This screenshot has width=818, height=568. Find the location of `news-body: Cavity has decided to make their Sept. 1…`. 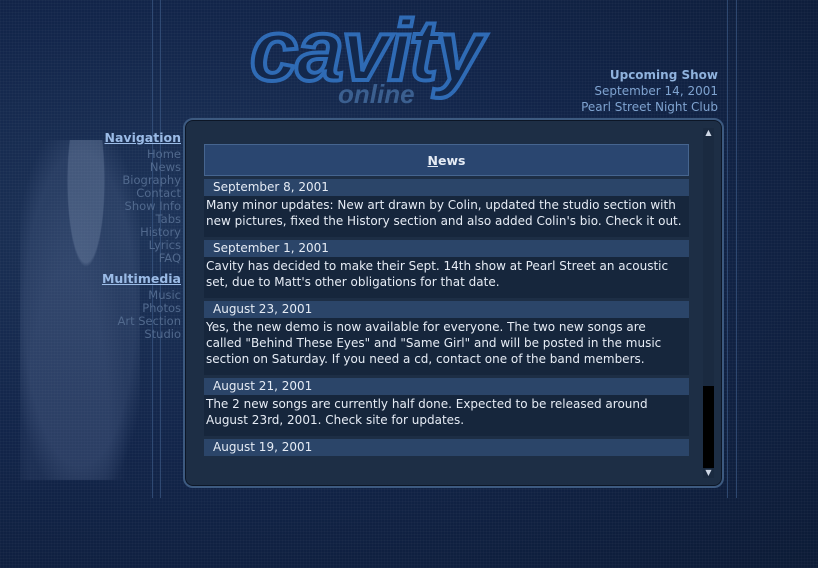

news-body: Cavity has decided to make their Sept. 1… is located at coordinates (446, 277).